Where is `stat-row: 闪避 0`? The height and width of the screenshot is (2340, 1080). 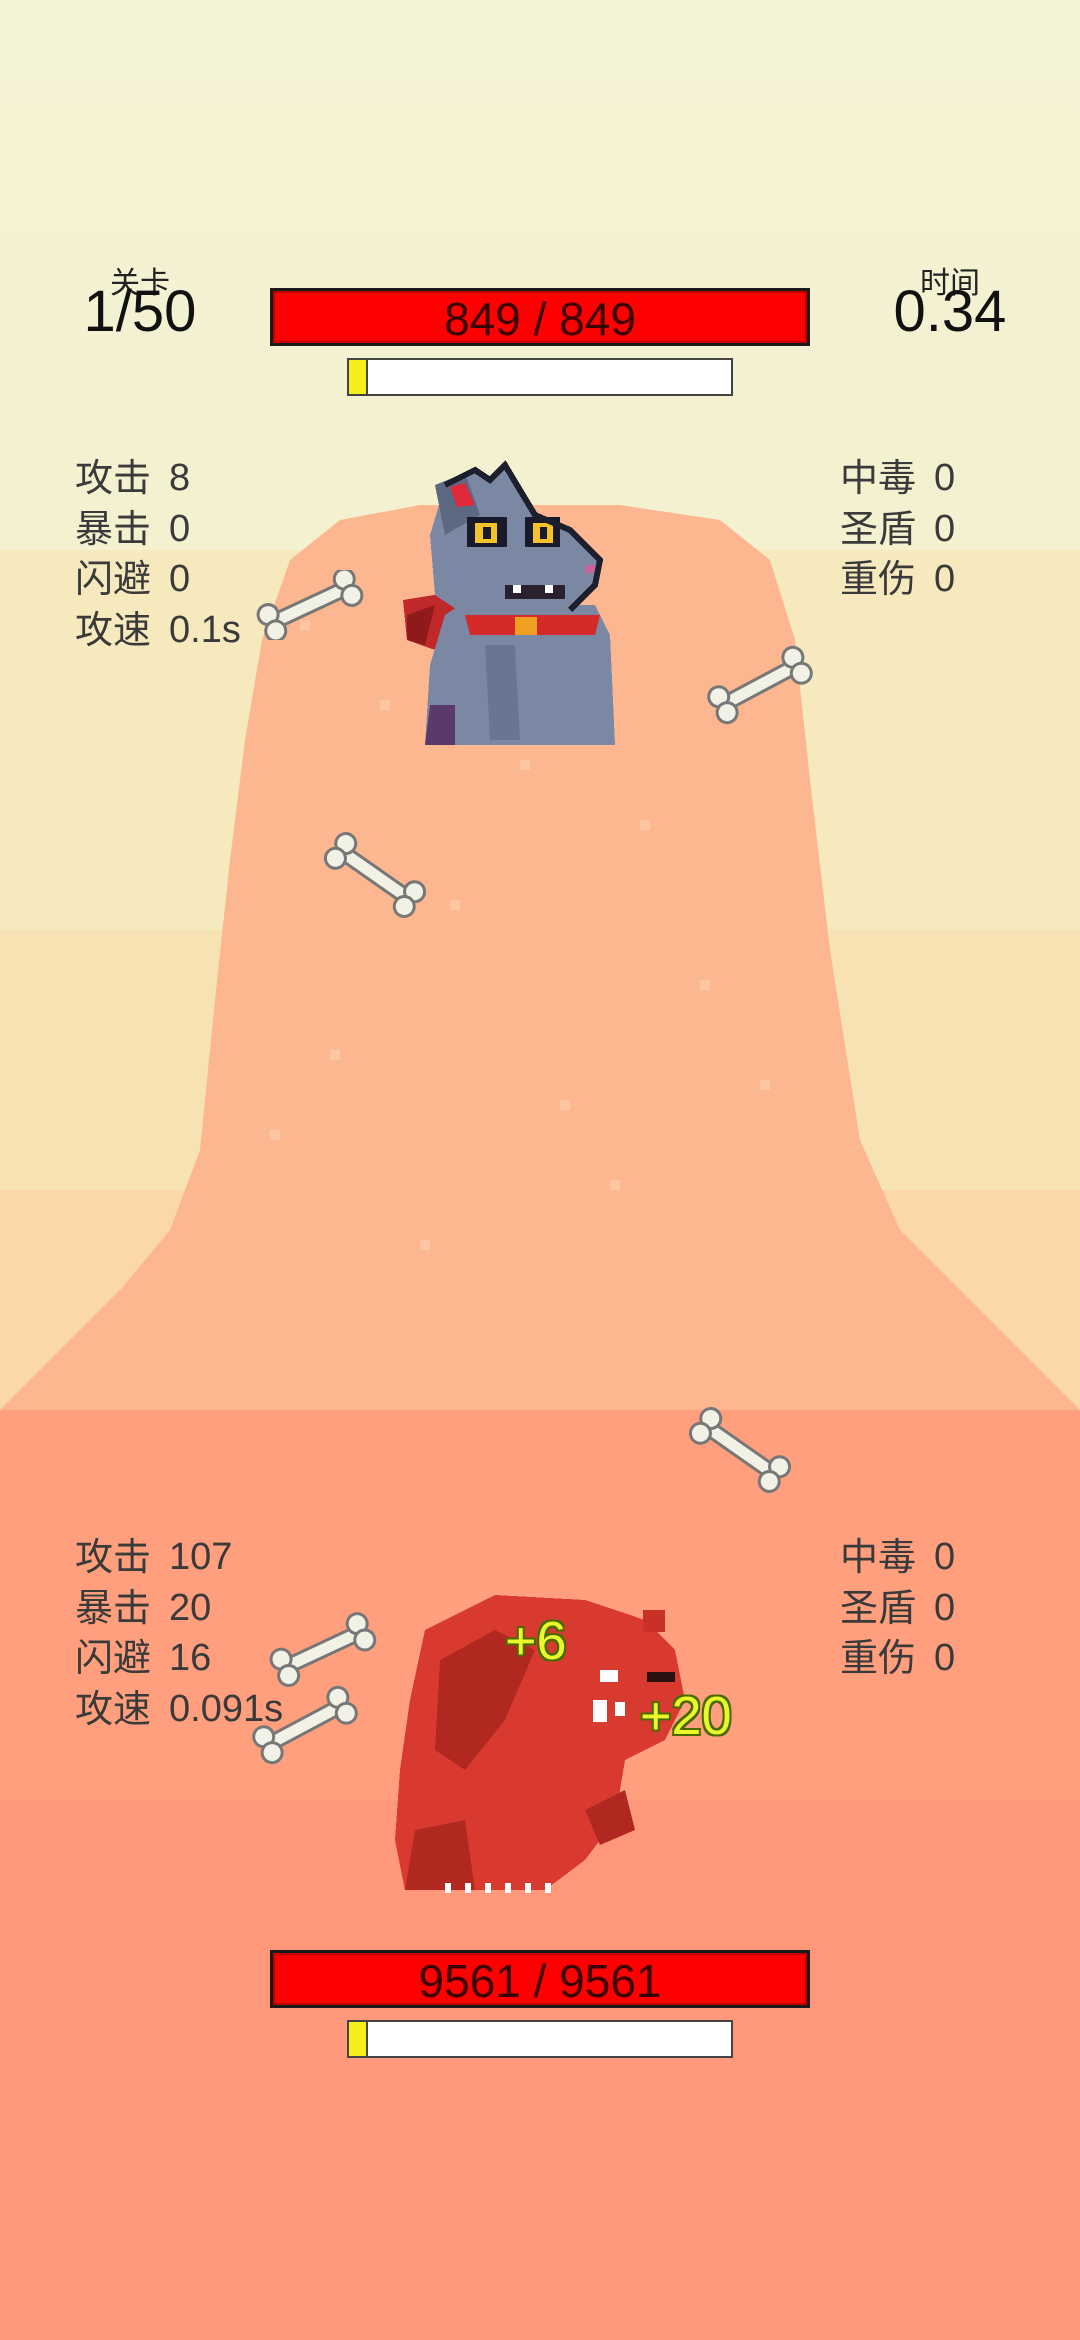 stat-row: 闪避 0 is located at coordinates (158, 579).